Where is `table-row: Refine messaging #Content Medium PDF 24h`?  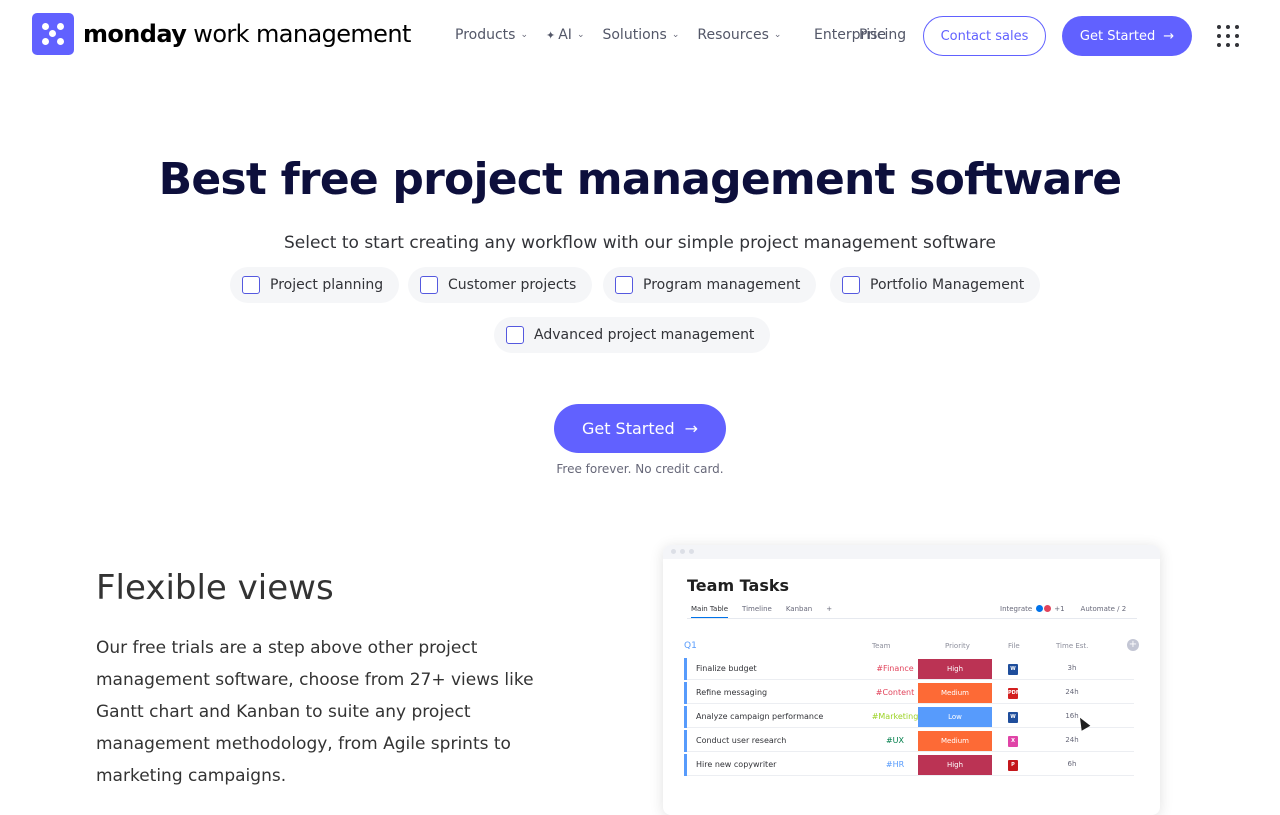 table-row: Refine messaging #Content Medium PDF 24h is located at coordinates (909, 693).